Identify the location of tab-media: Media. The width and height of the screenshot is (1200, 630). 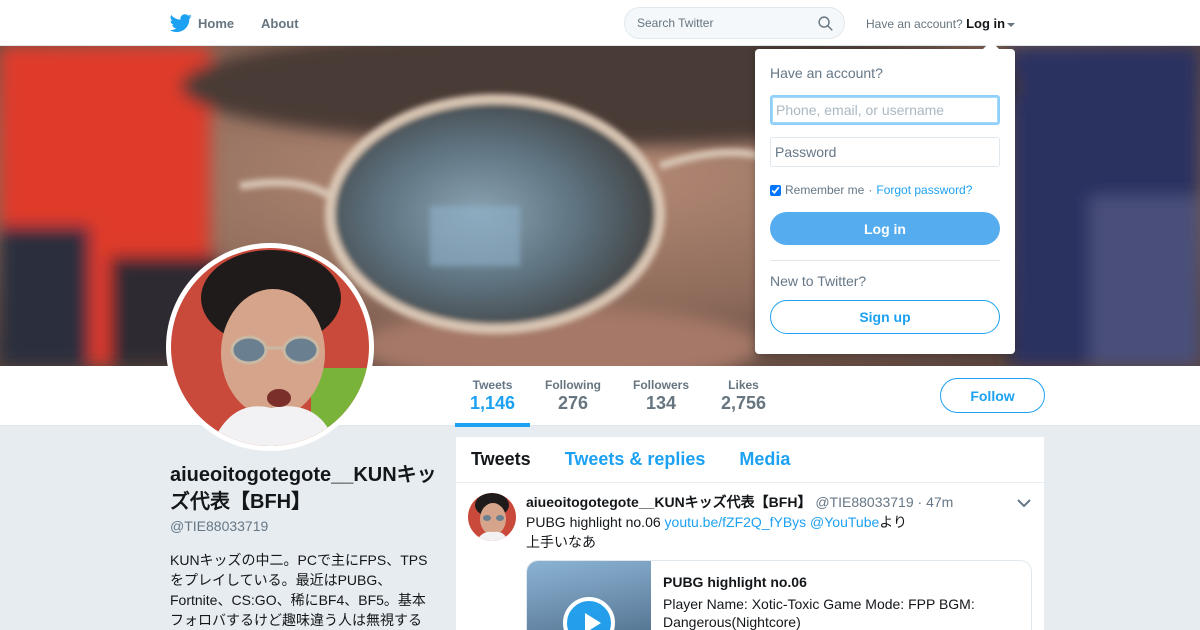
(764, 459).